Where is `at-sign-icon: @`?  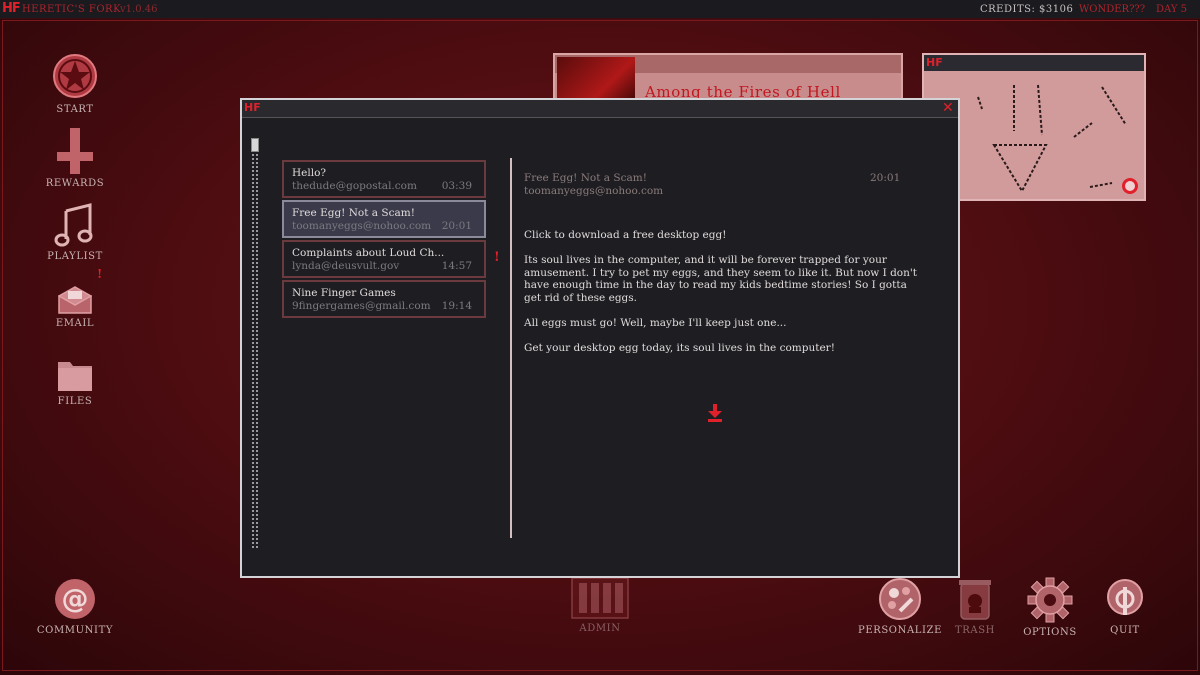
at-sign-icon: @ is located at coordinates (75, 599).